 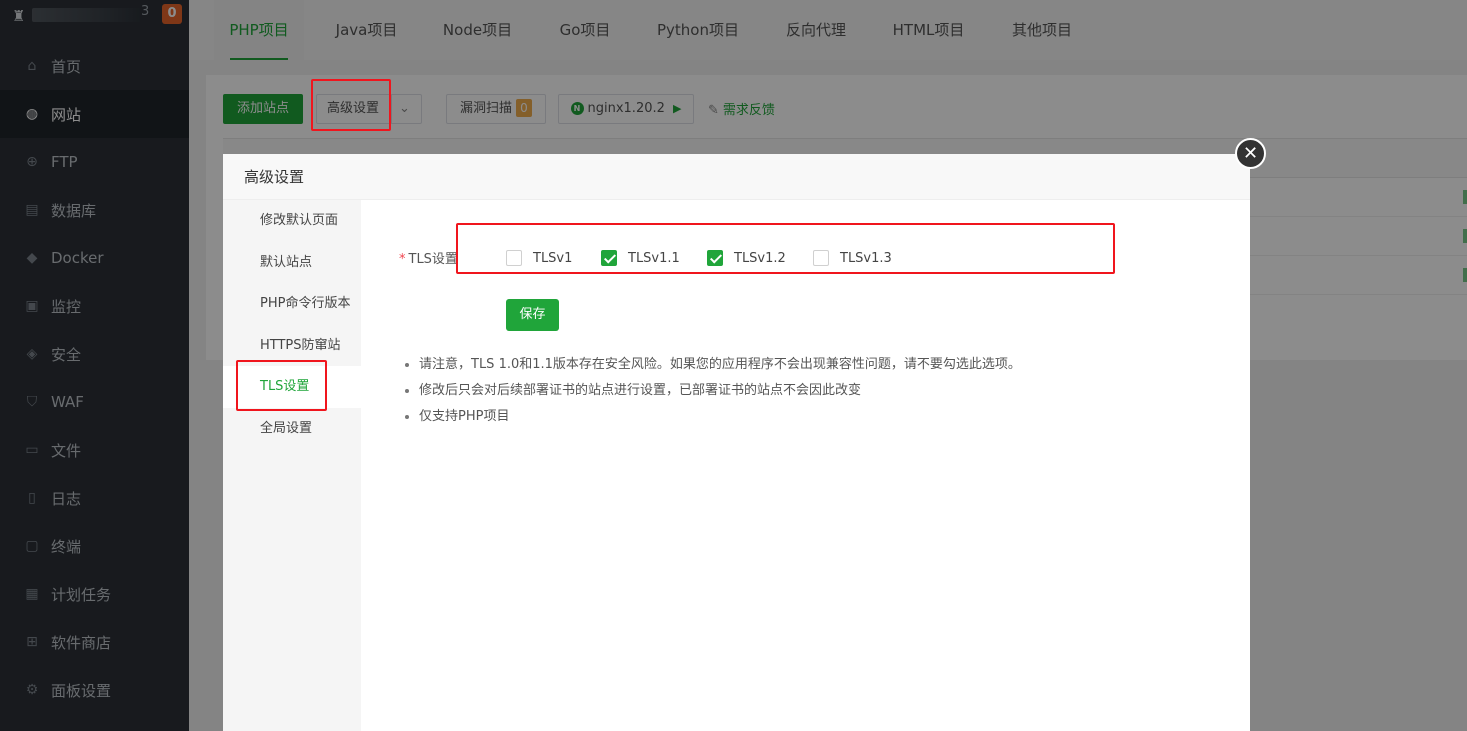 I want to click on modal-nav: 修改默认页面 默认站点 PHP命令行版本 HTTPS防窜站 TLS设置 全局设置, so click(x=292, y=465).